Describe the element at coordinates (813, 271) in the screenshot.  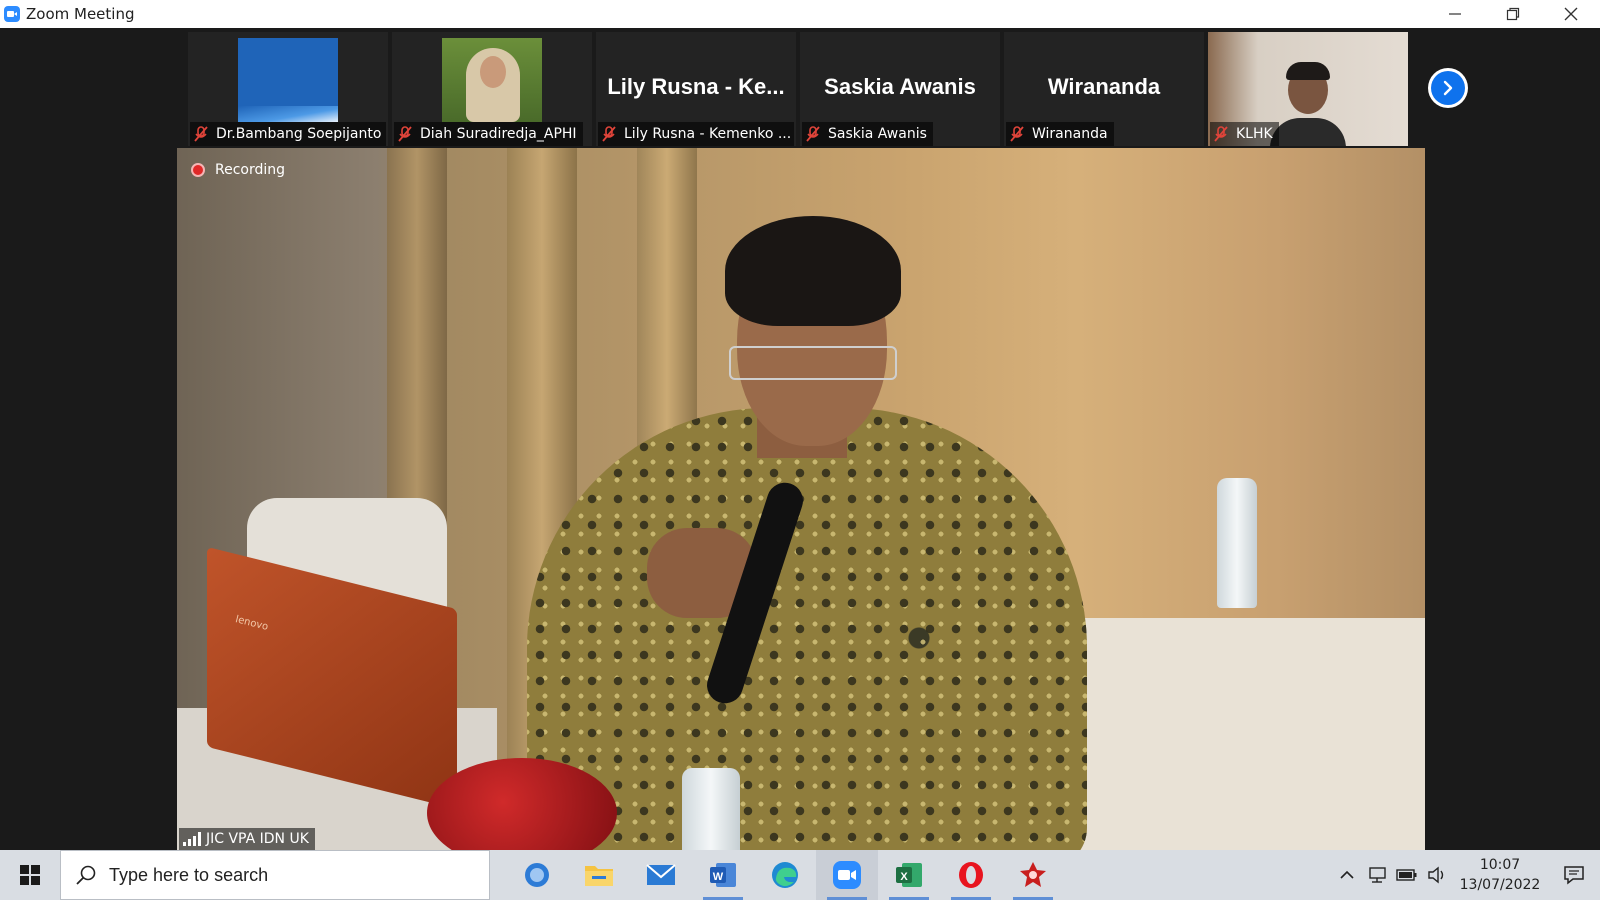
I see `speaker-hair` at that location.